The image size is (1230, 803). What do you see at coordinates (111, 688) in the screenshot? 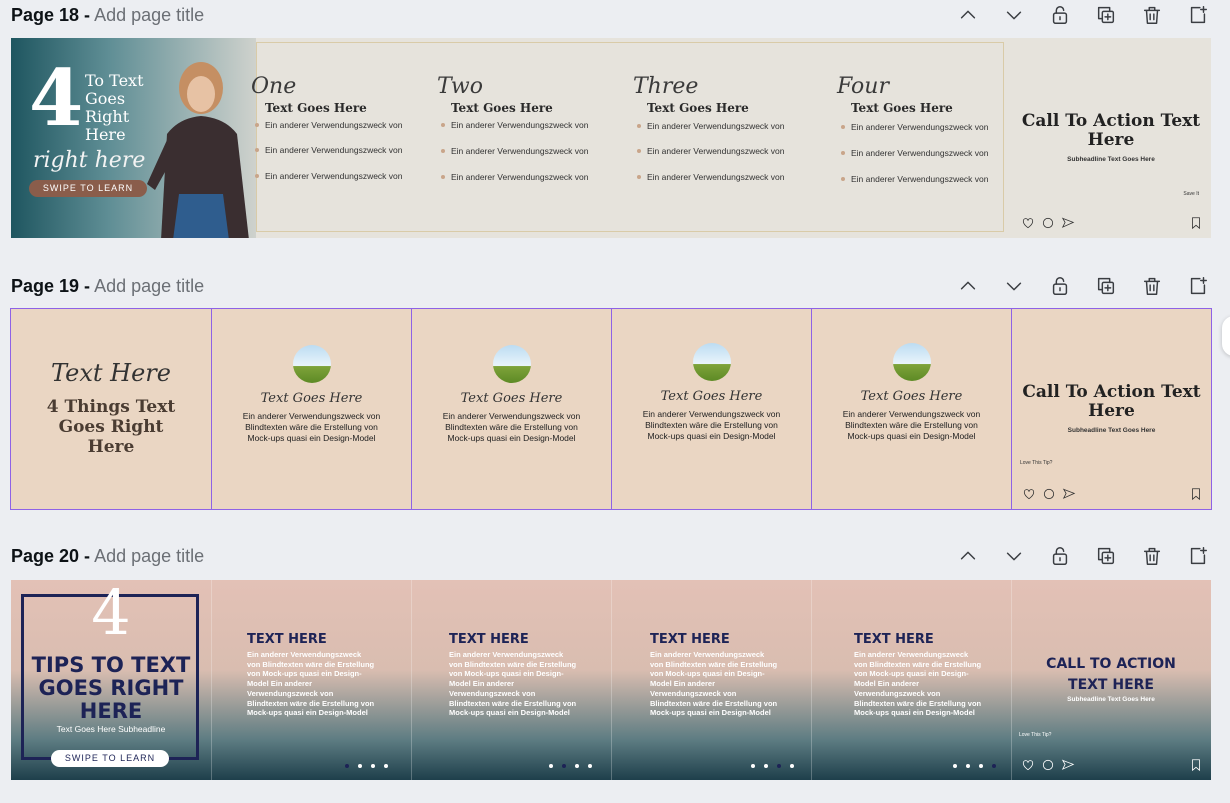
I see `cover-headline: TIPS TO TEXT GOES RIGHT HERE` at bounding box center [111, 688].